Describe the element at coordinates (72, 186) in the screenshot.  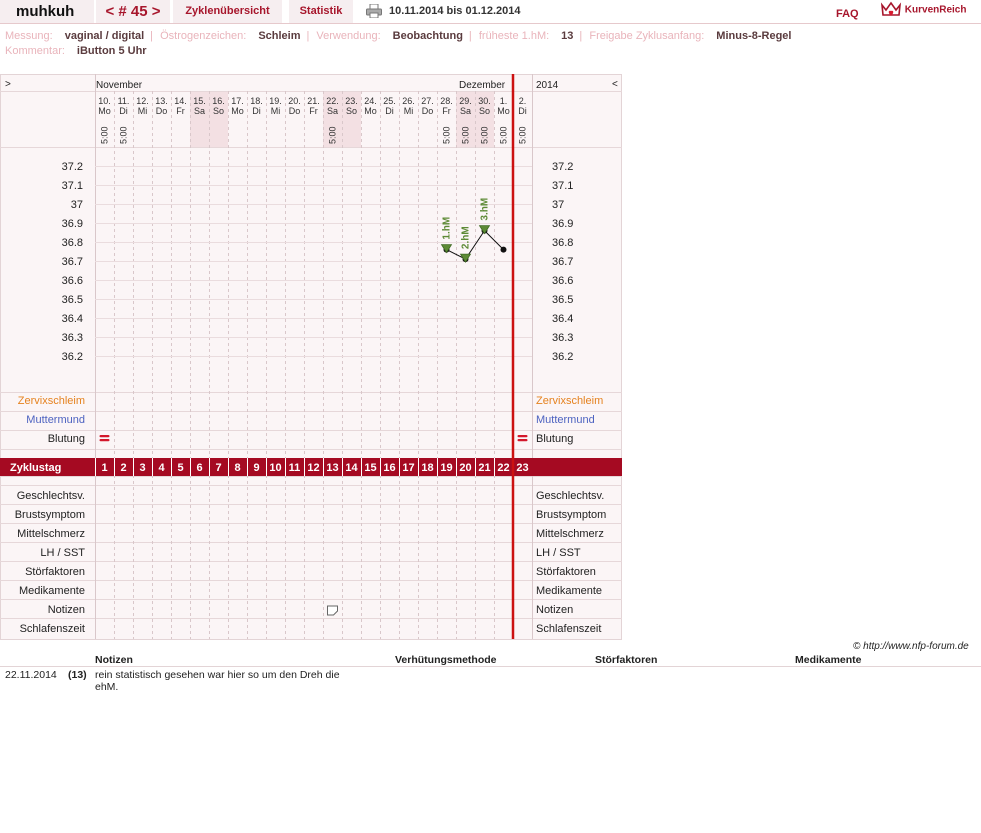
I see `y-tick-label: 37.1` at that location.